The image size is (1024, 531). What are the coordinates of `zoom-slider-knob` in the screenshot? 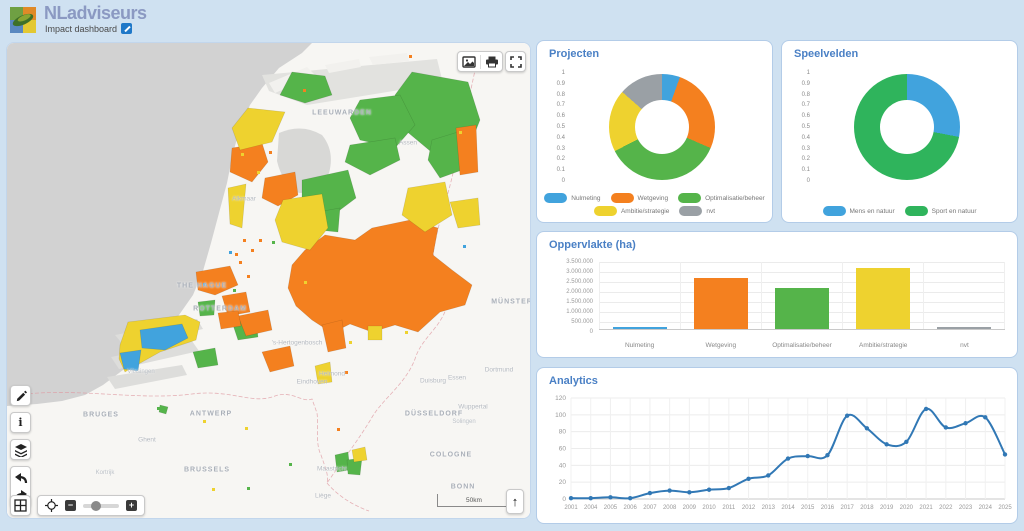 It's located at (96, 505).